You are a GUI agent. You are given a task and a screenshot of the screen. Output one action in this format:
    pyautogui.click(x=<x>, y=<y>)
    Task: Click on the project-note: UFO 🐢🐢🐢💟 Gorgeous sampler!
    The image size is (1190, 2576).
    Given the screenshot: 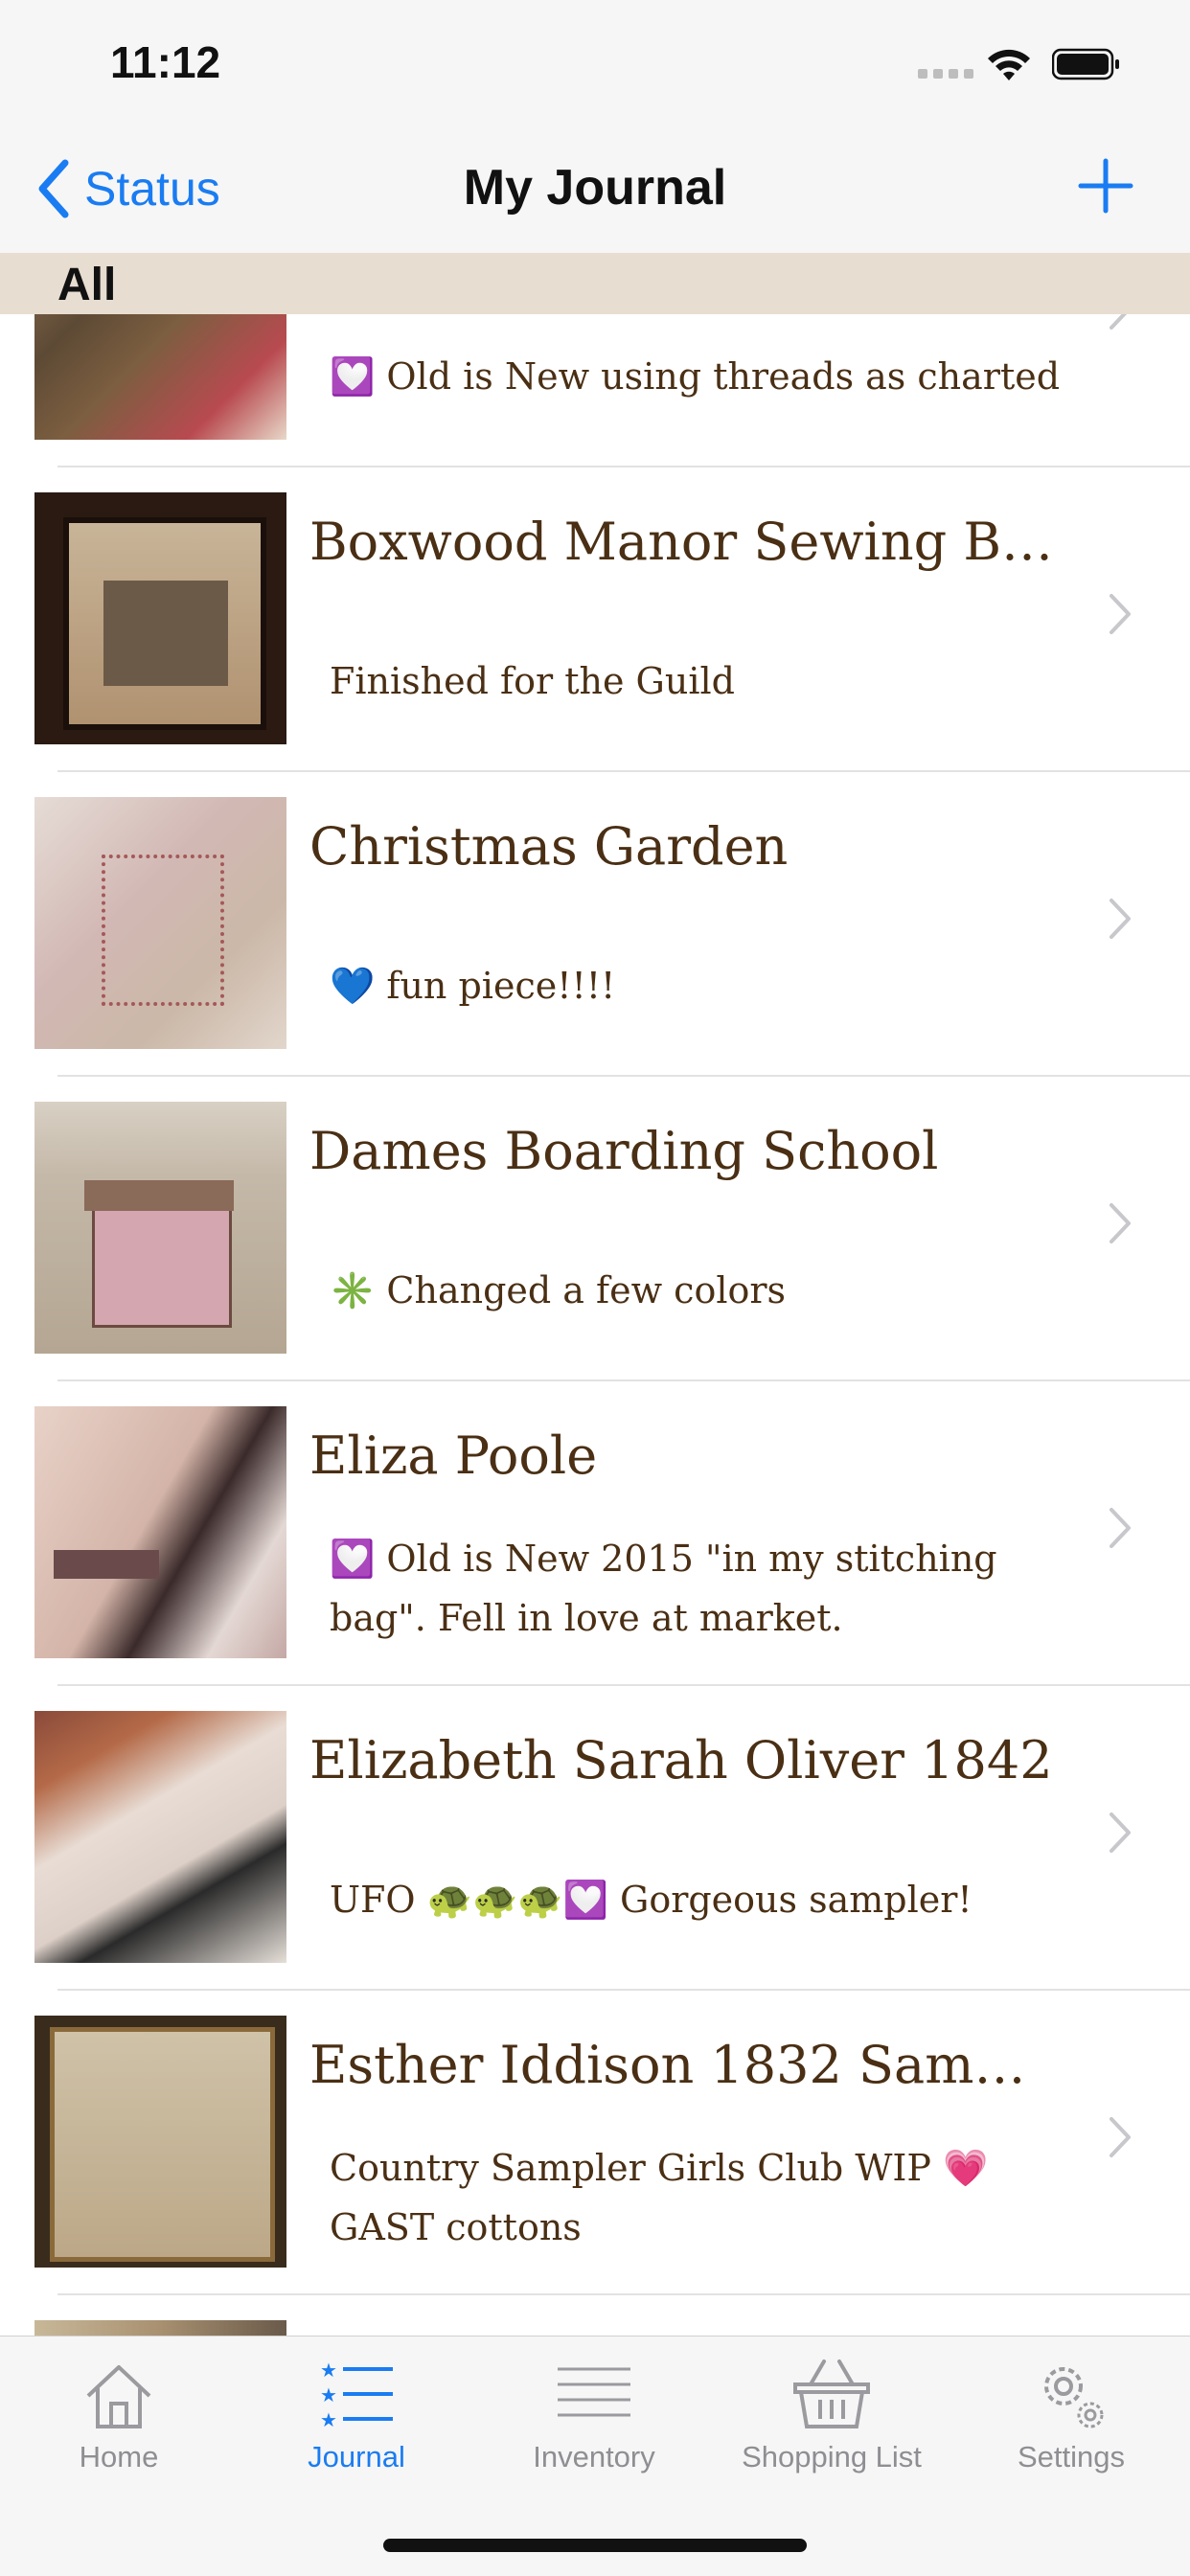 What is the action you would take?
    pyautogui.click(x=652, y=1900)
    